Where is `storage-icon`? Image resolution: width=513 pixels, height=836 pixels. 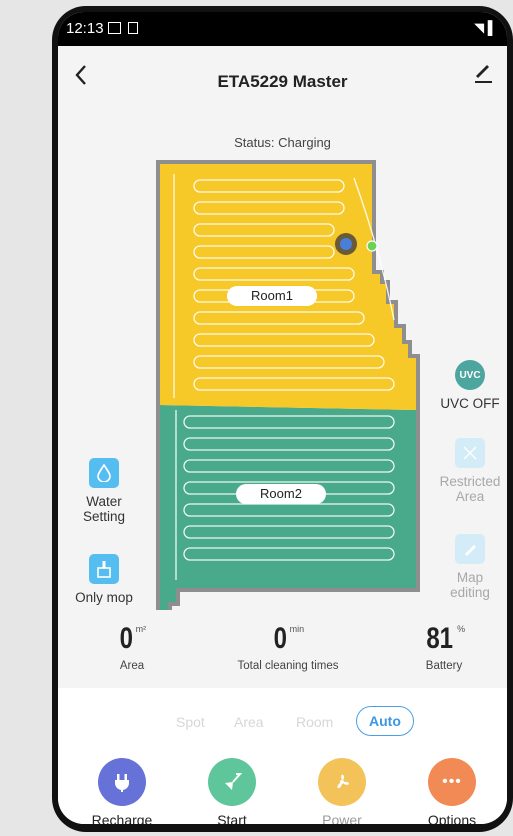
storage-icon is located at coordinates (133, 28).